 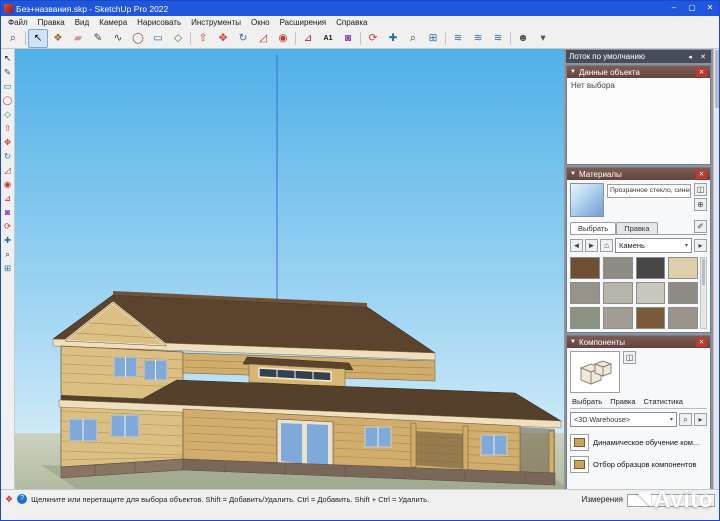 What do you see at coordinates (351, 22) in the screenshot?
I see `menu-help: Справка` at bounding box center [351, 22].